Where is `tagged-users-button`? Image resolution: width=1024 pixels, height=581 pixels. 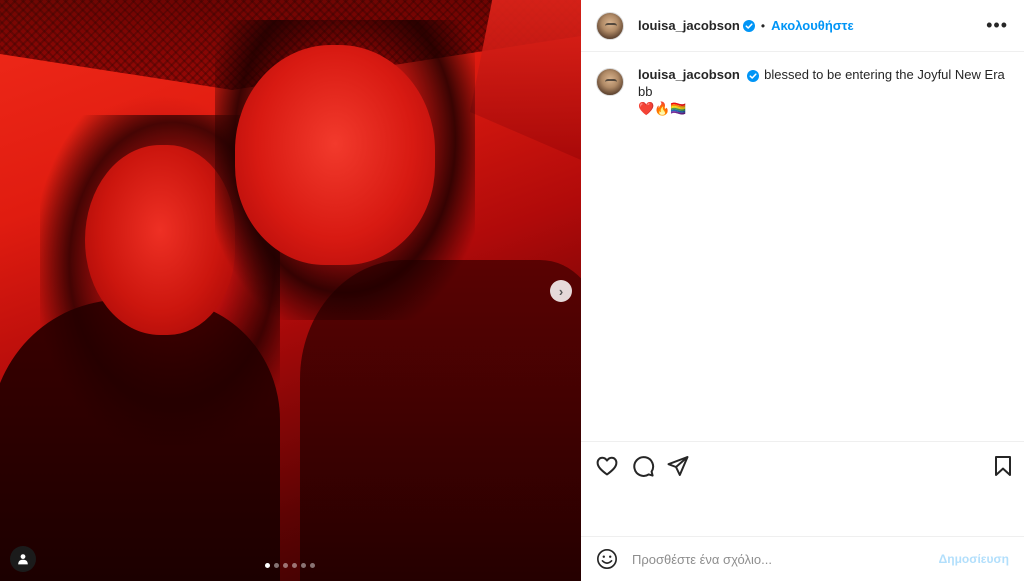
tagged-users-button is located at coordinates (23, 559).